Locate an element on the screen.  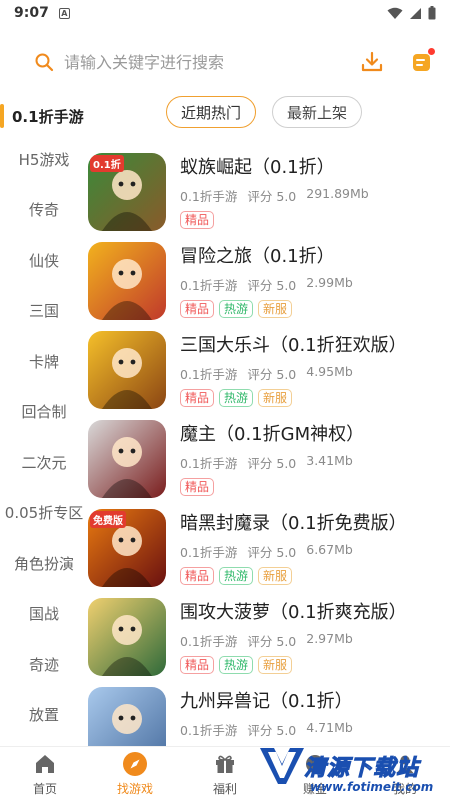
status-bar: 9:07 A is located at coordinates (225, 13).